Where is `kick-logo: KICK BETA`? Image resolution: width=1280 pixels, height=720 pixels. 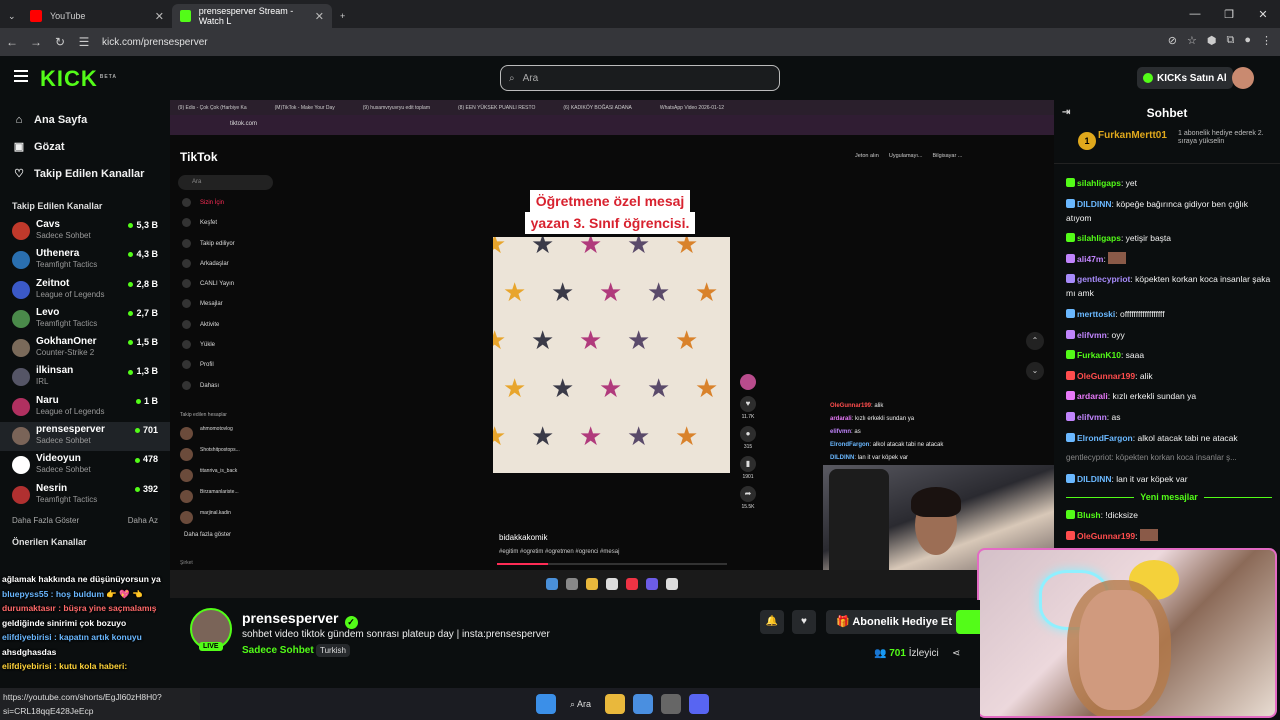 kick-logo: KICK BETA is located at coordinates (78, 79).